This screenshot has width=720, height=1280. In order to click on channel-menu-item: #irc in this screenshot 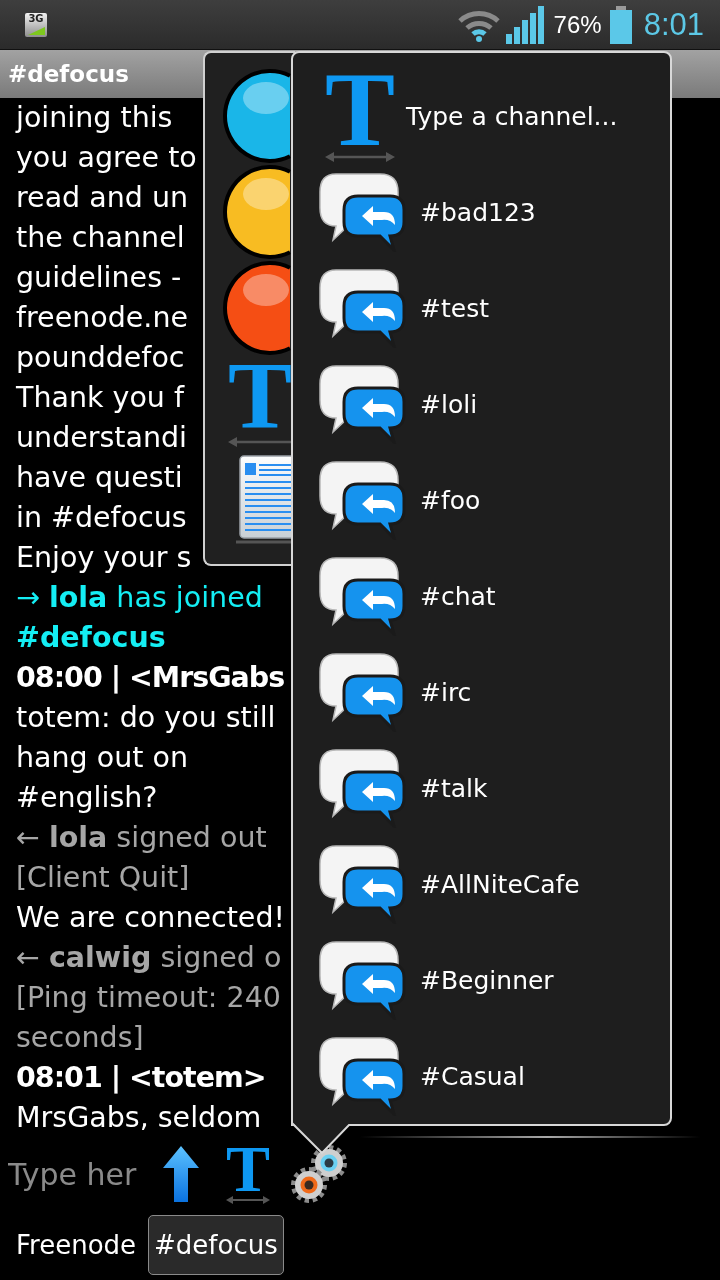, I will do `click(481, 692)`.